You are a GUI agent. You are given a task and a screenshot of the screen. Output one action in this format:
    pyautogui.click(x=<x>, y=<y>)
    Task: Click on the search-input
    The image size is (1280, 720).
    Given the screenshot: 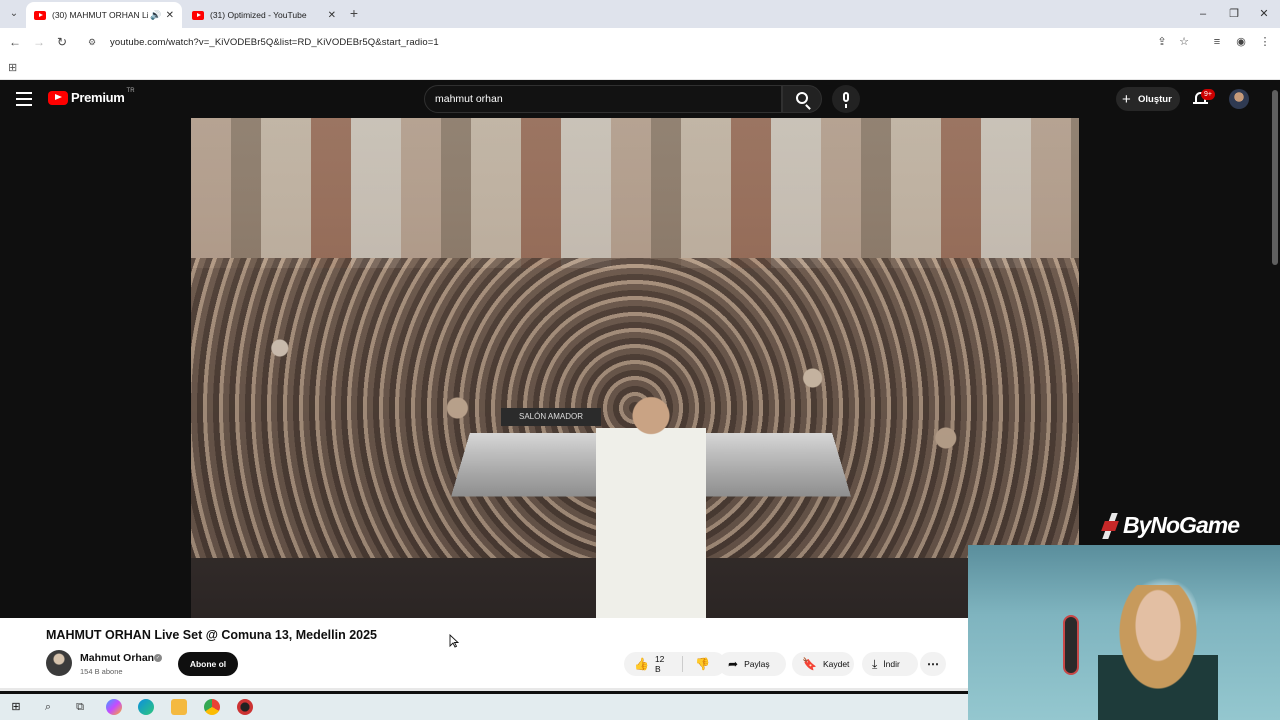 What is the action you would take?
    pyautogui.click(x=603, y=99)
    